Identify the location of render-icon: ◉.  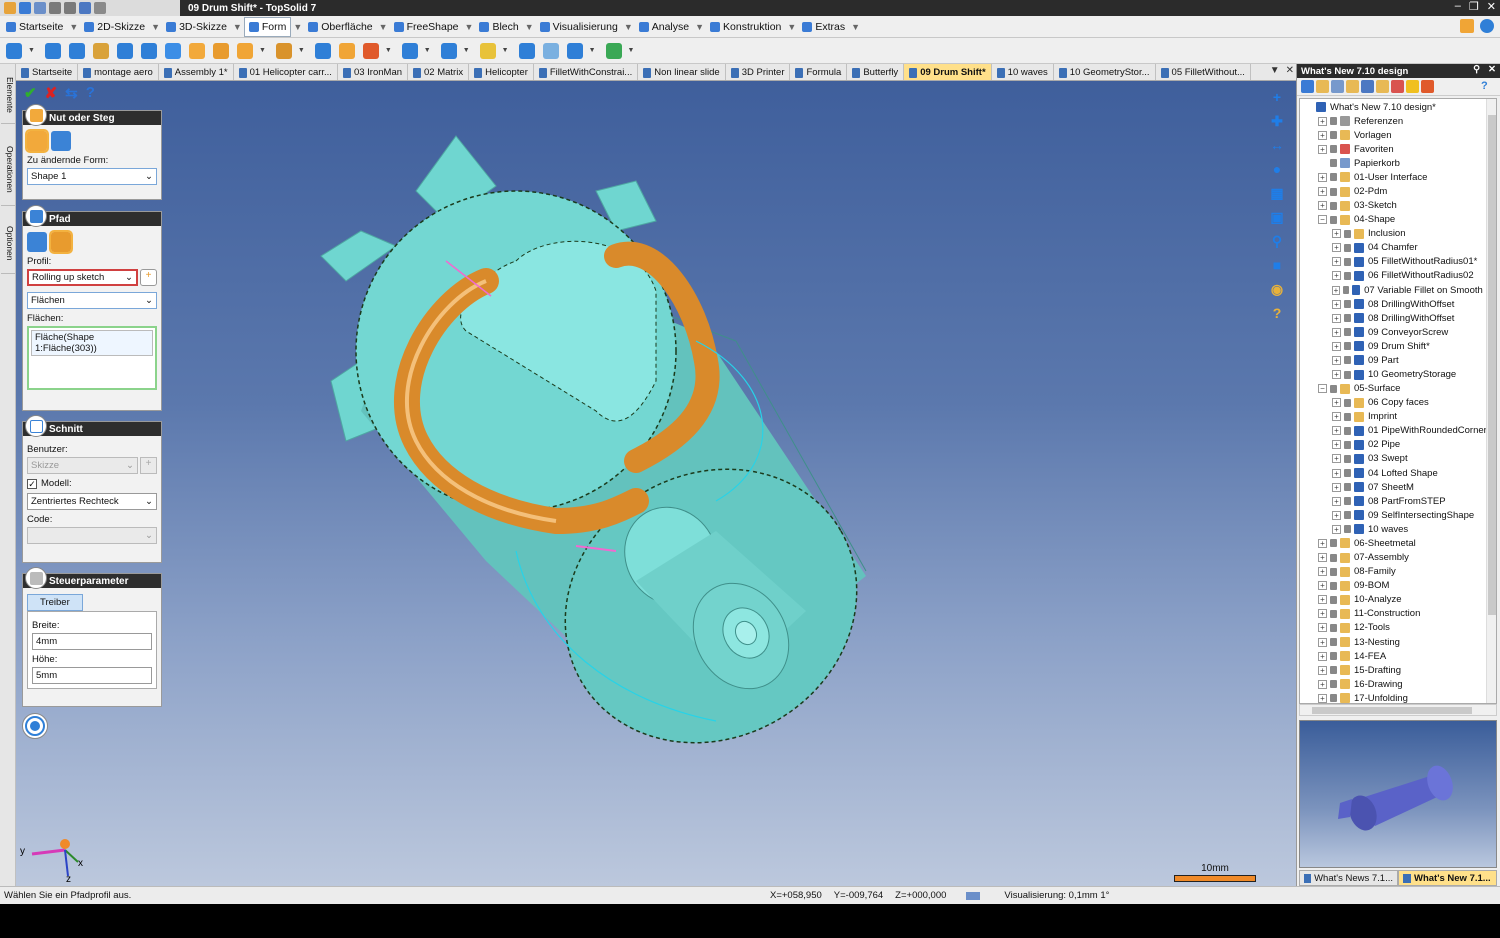
(1277, 289).